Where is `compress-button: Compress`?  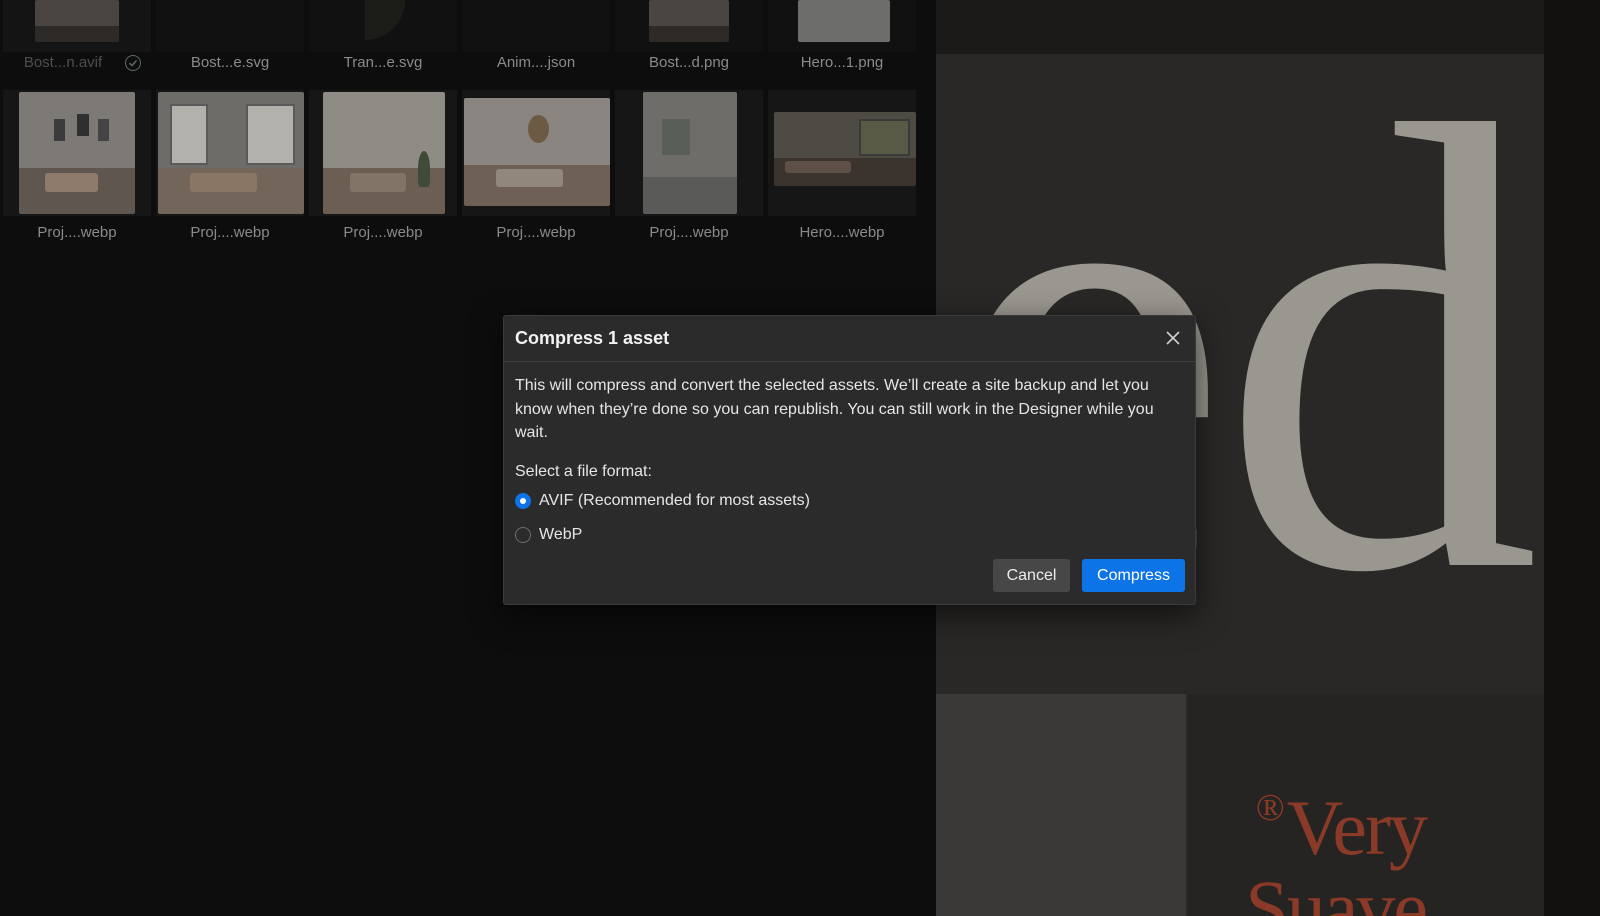 compress-button: Compress is located at coordinates (1133, 575).